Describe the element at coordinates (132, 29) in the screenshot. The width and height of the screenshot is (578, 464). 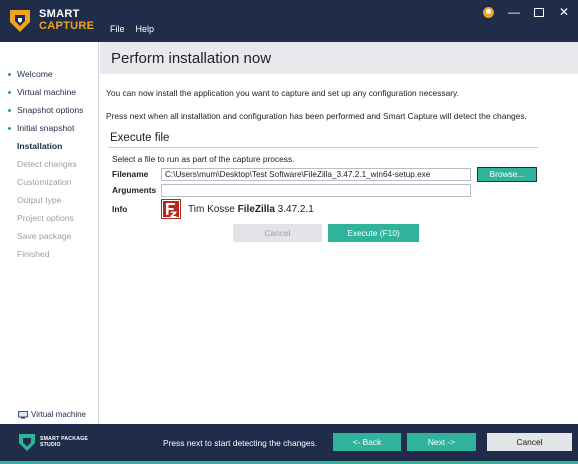
I see `menu-bar: File Help` at that location.